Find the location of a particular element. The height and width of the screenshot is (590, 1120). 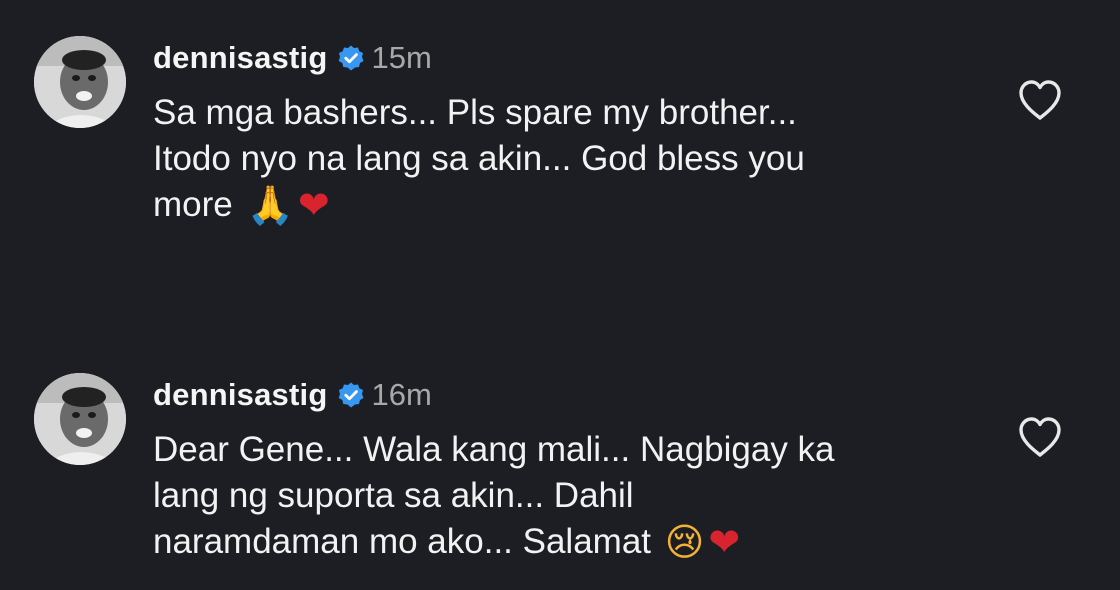

comment-text-line: naramdaman mo ako... Salamat is located at coordinates (402, 541).